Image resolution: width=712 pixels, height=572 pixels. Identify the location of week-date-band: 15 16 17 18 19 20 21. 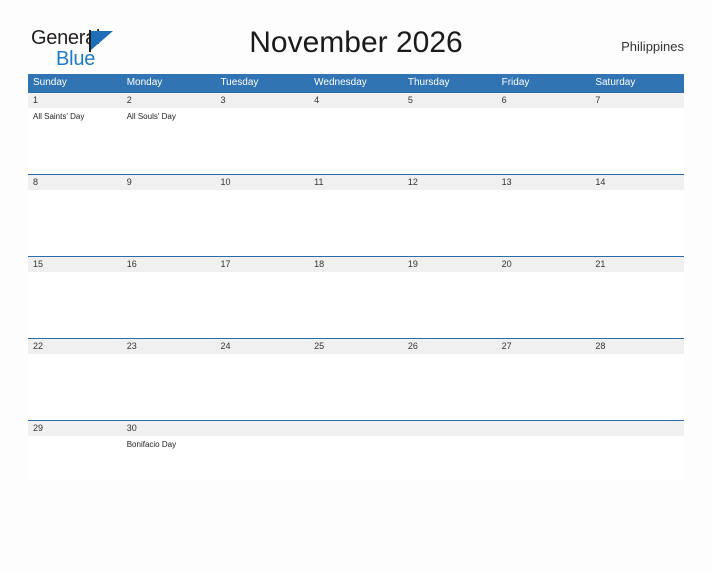
(356, 264).